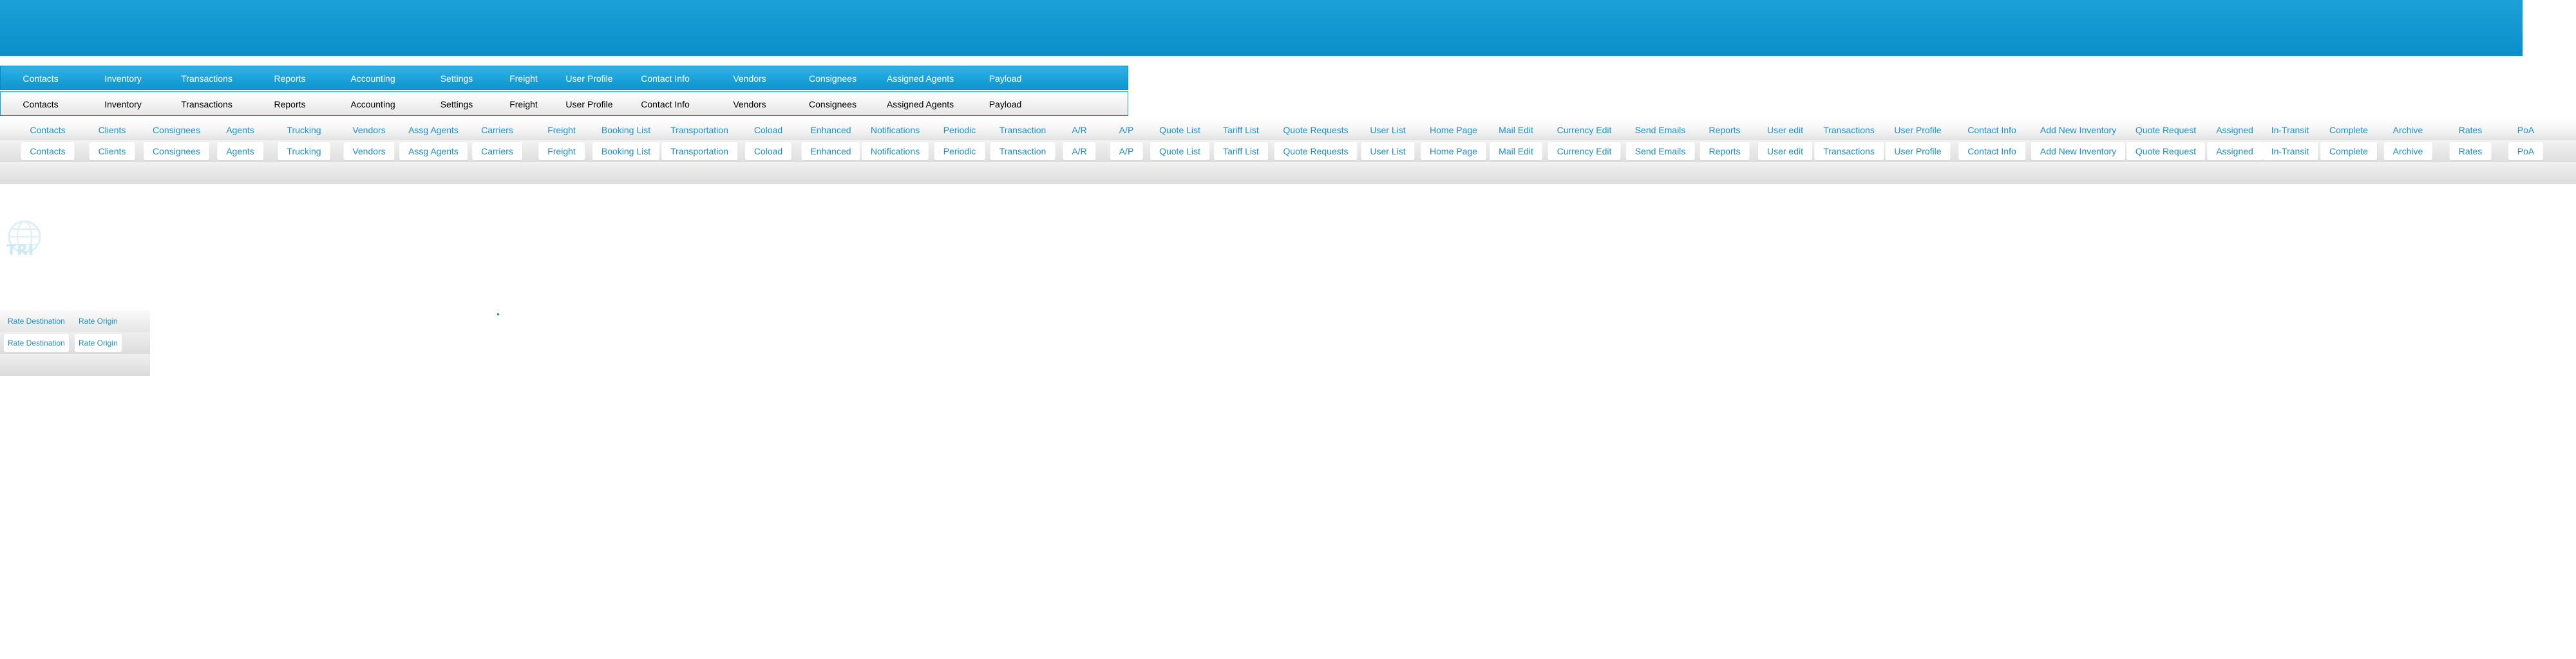  Describe the element at coordinates (433, 130) in the screenshot. I see `tab-assg-agents: Assg Agents` at that location.